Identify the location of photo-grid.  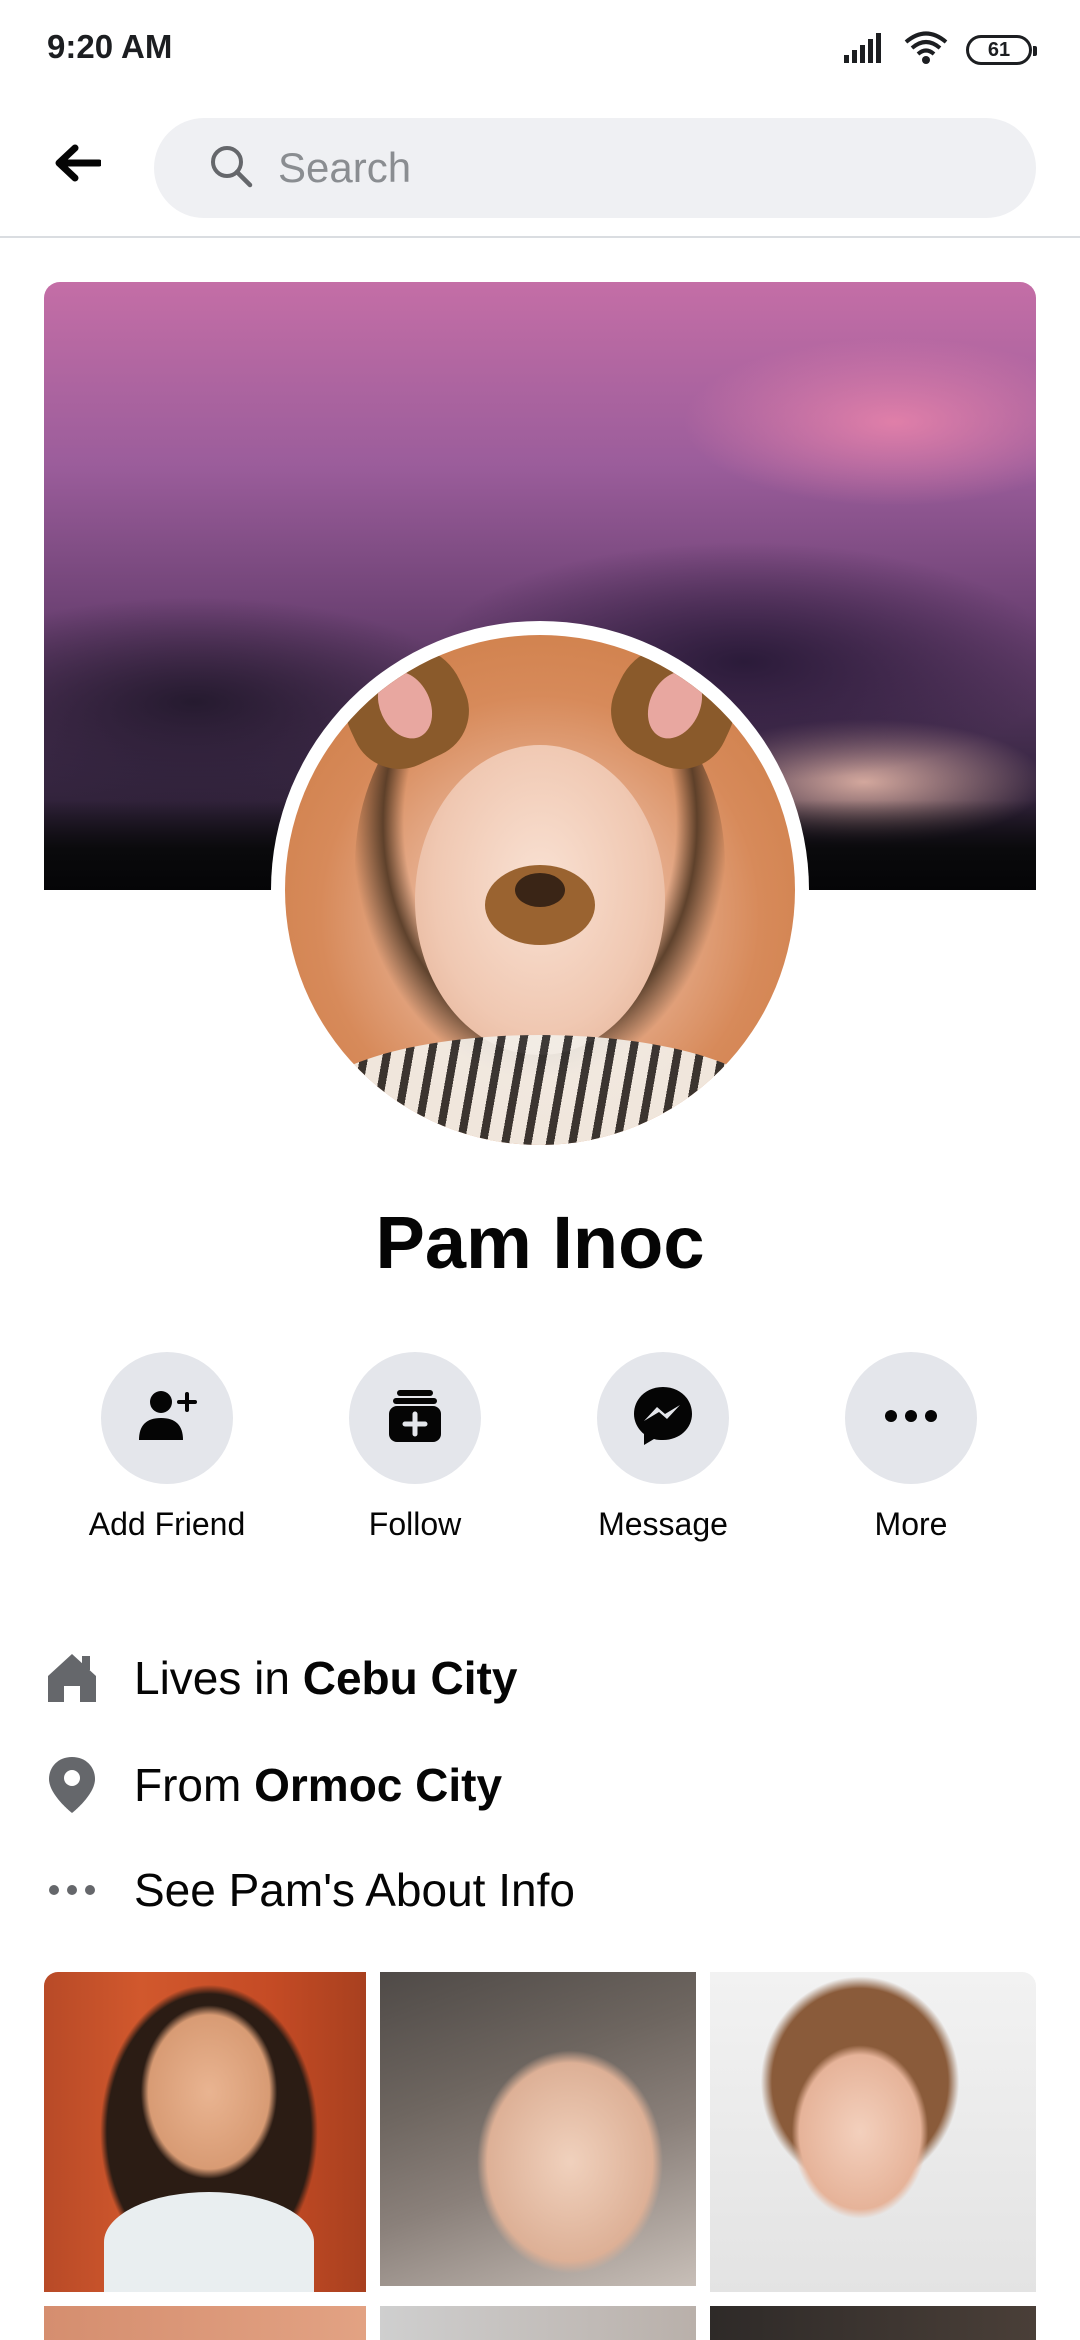
(540, 2156).